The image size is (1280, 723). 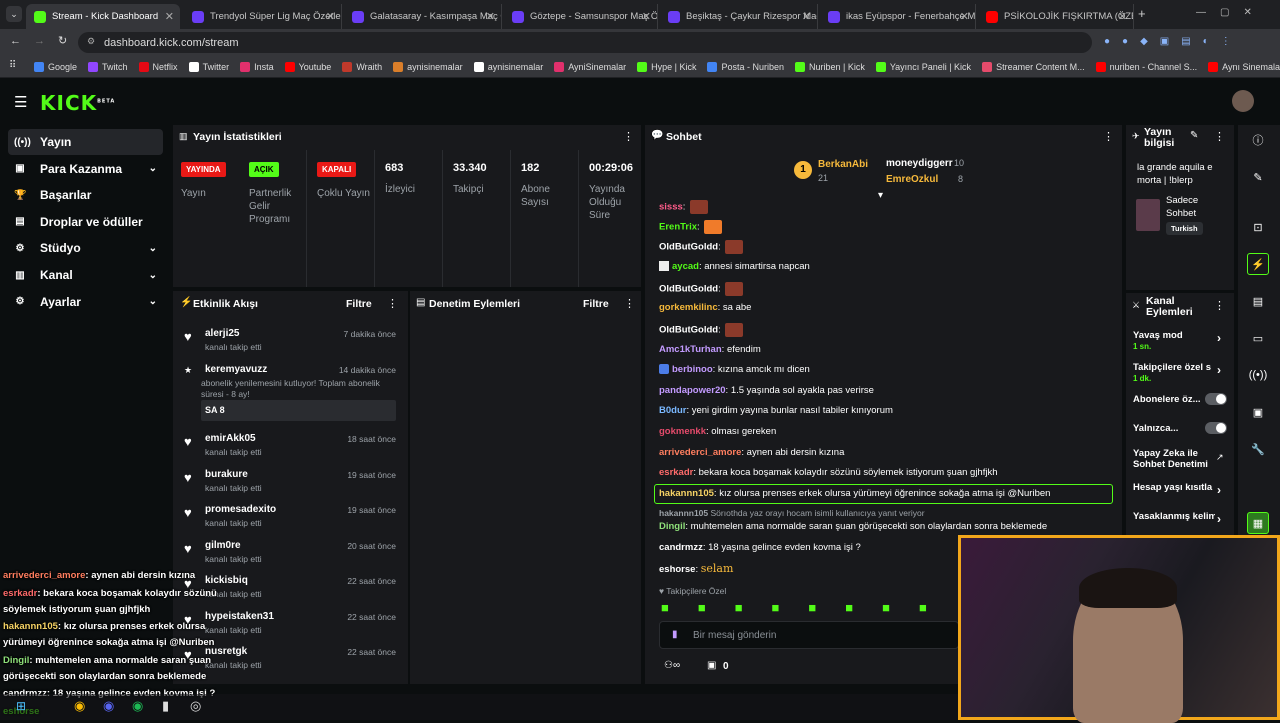 What do you see at coordinates (362, 66) in the screenshot?
I see `bookmark-item: Wraith` at bounding box center [362, 66].